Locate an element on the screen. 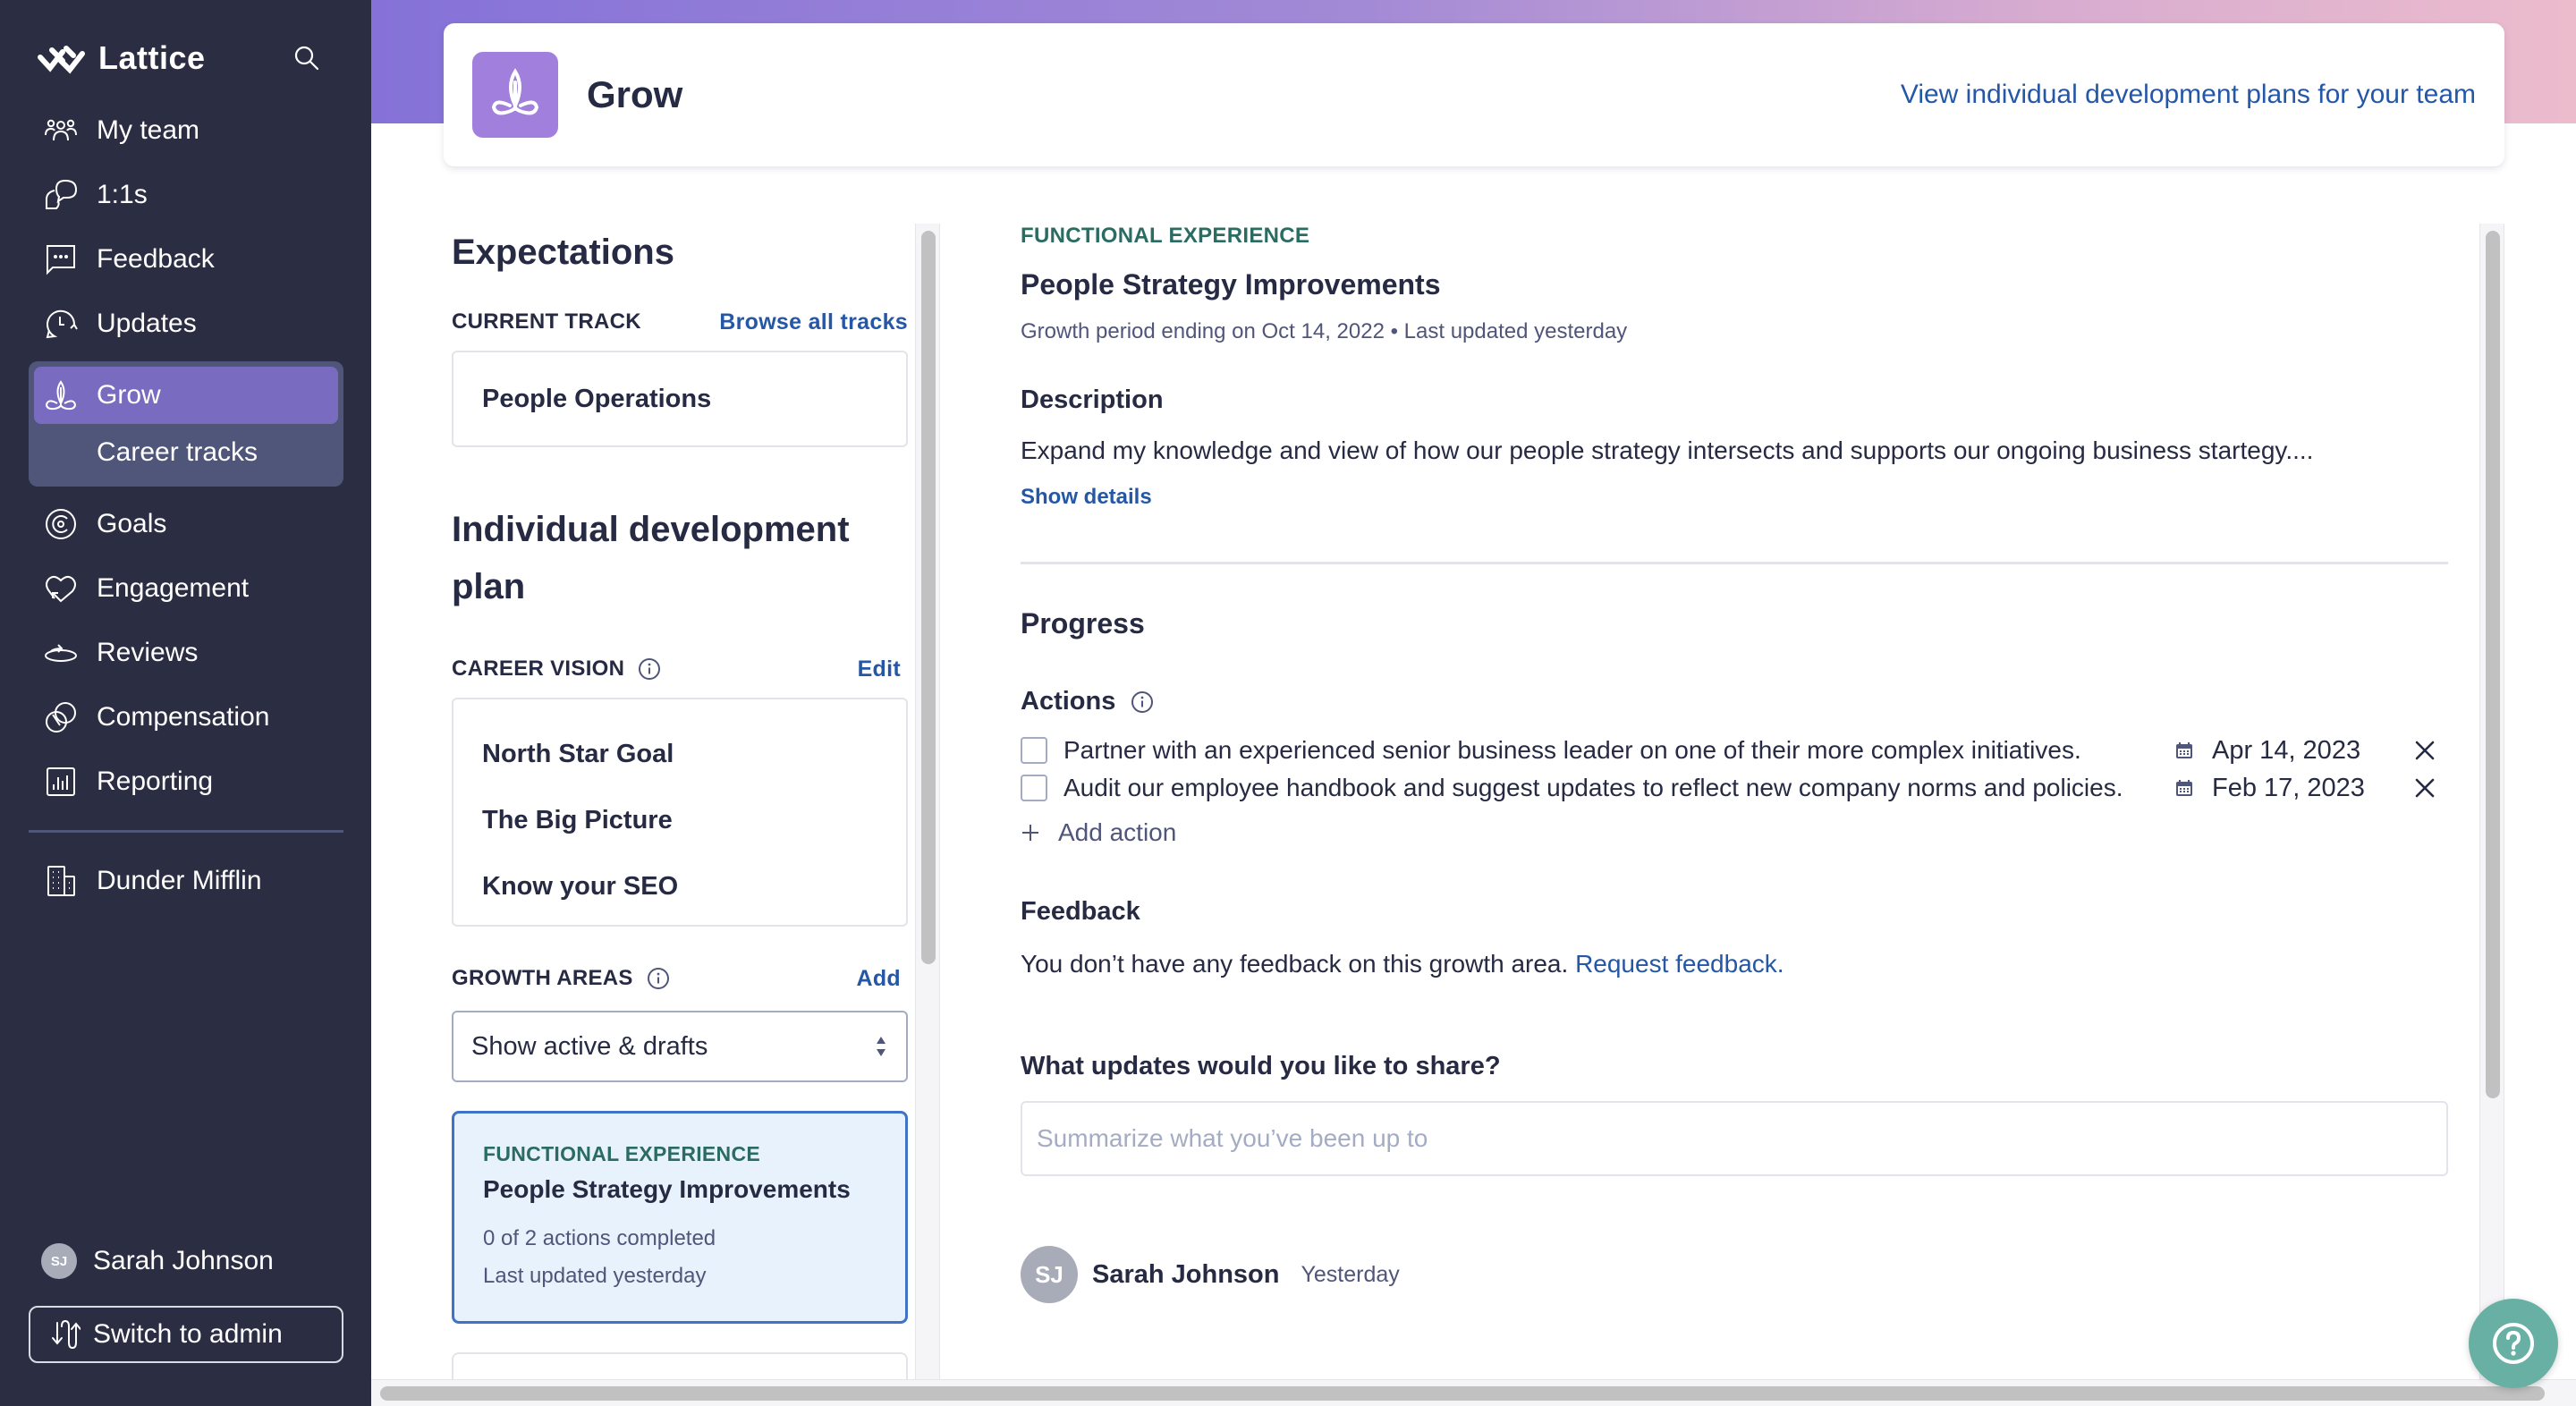 This screenshot has height=1406, width=2576. sidebar-item-updates: Updates is located at coordinates (186, 324).